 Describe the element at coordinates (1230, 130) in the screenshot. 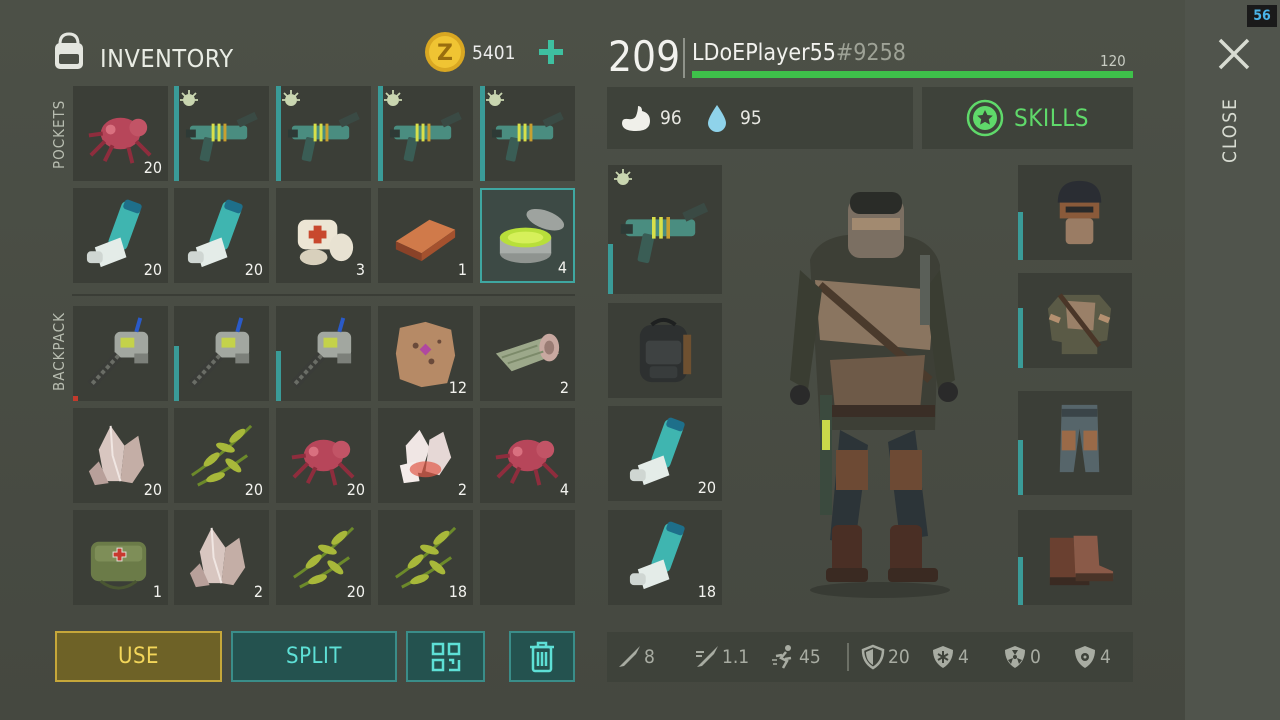

I see `close-label: CLOSE` at that location.